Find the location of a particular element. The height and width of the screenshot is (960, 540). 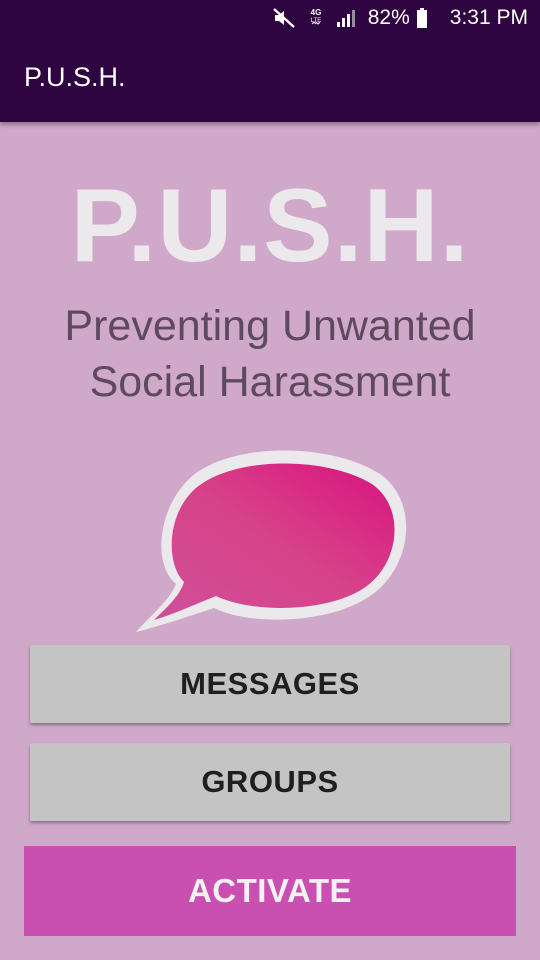

svg-text: 4G is located at coordinates (315, 12).